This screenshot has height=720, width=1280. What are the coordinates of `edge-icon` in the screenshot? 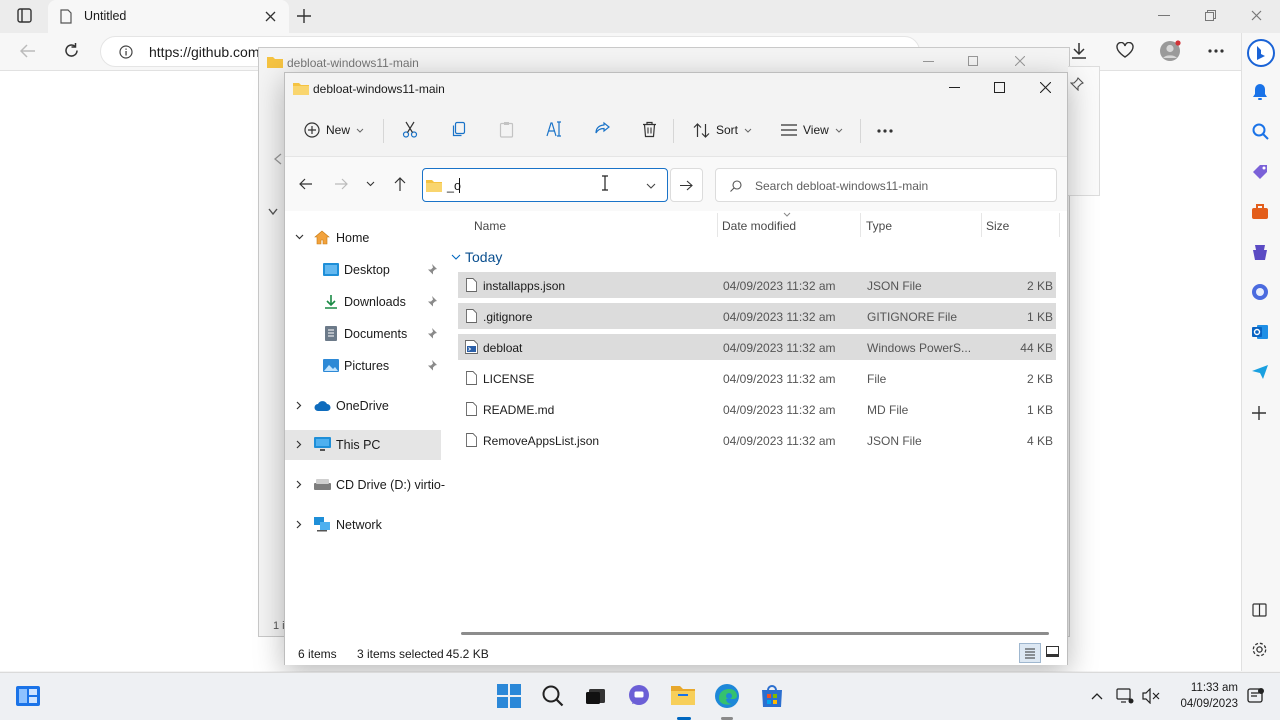 It's located at (728, 697).